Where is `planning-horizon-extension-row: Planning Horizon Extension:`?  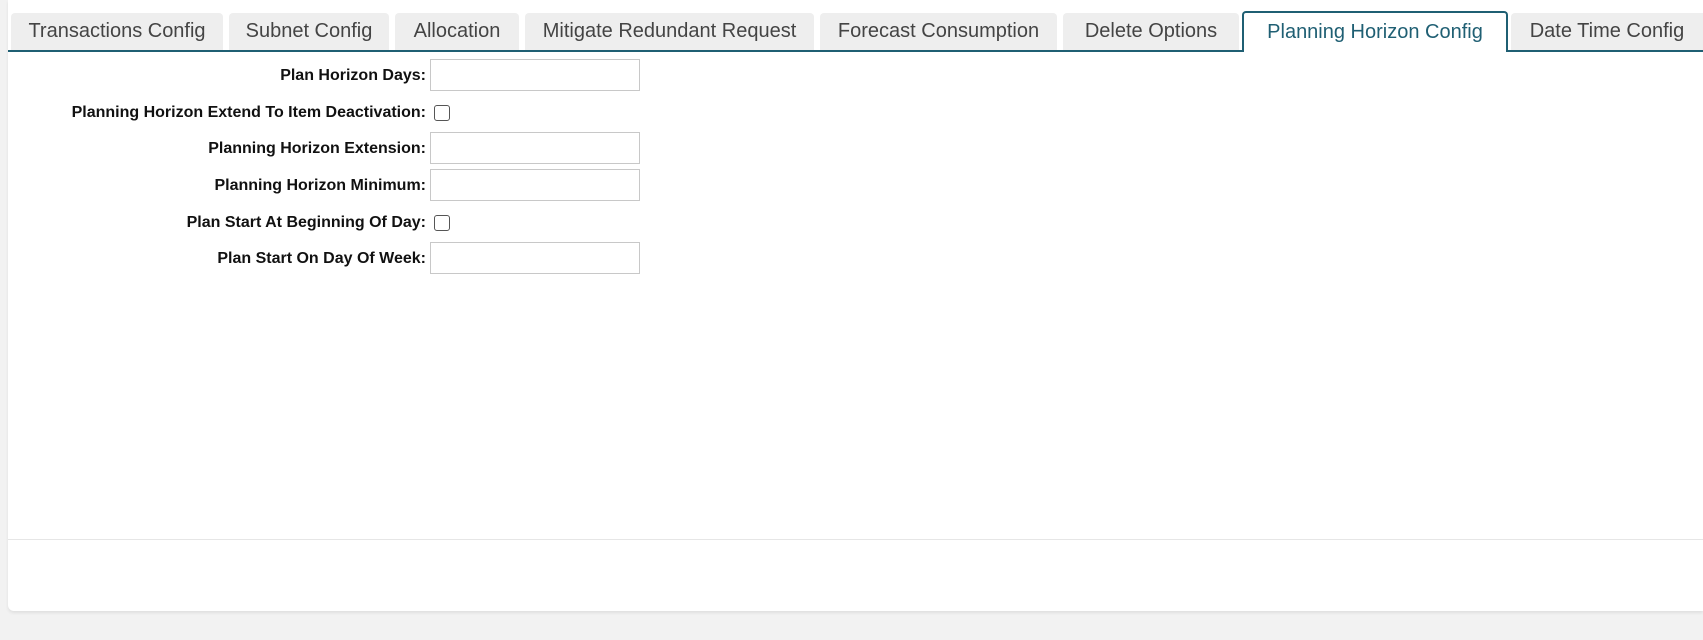 planning-horizon-extension-row: Planning Horizon Extension: is located at coordinates (358, 149).